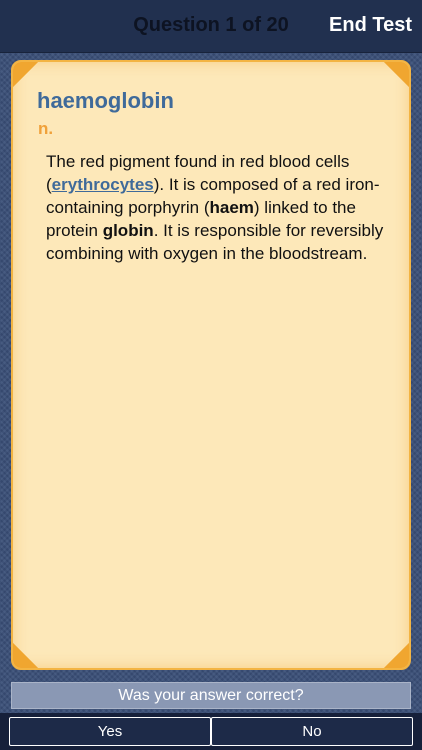 The width and height of the screenshot is (422, 750). I want to click on answer-prompt: Was your answer correct?, so click(211, 695).